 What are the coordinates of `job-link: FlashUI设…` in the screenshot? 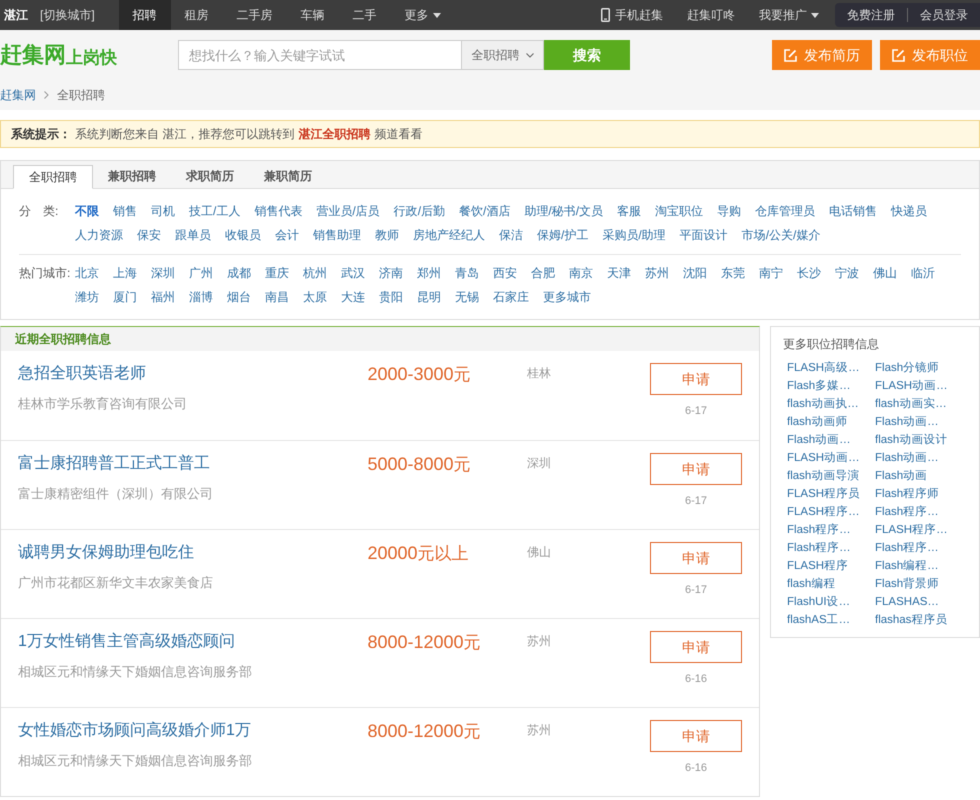 It's located at (831, 602).